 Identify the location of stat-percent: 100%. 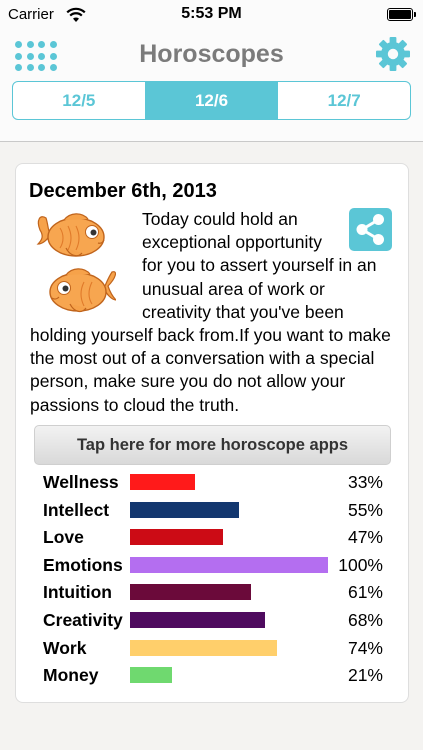
(360, 564).